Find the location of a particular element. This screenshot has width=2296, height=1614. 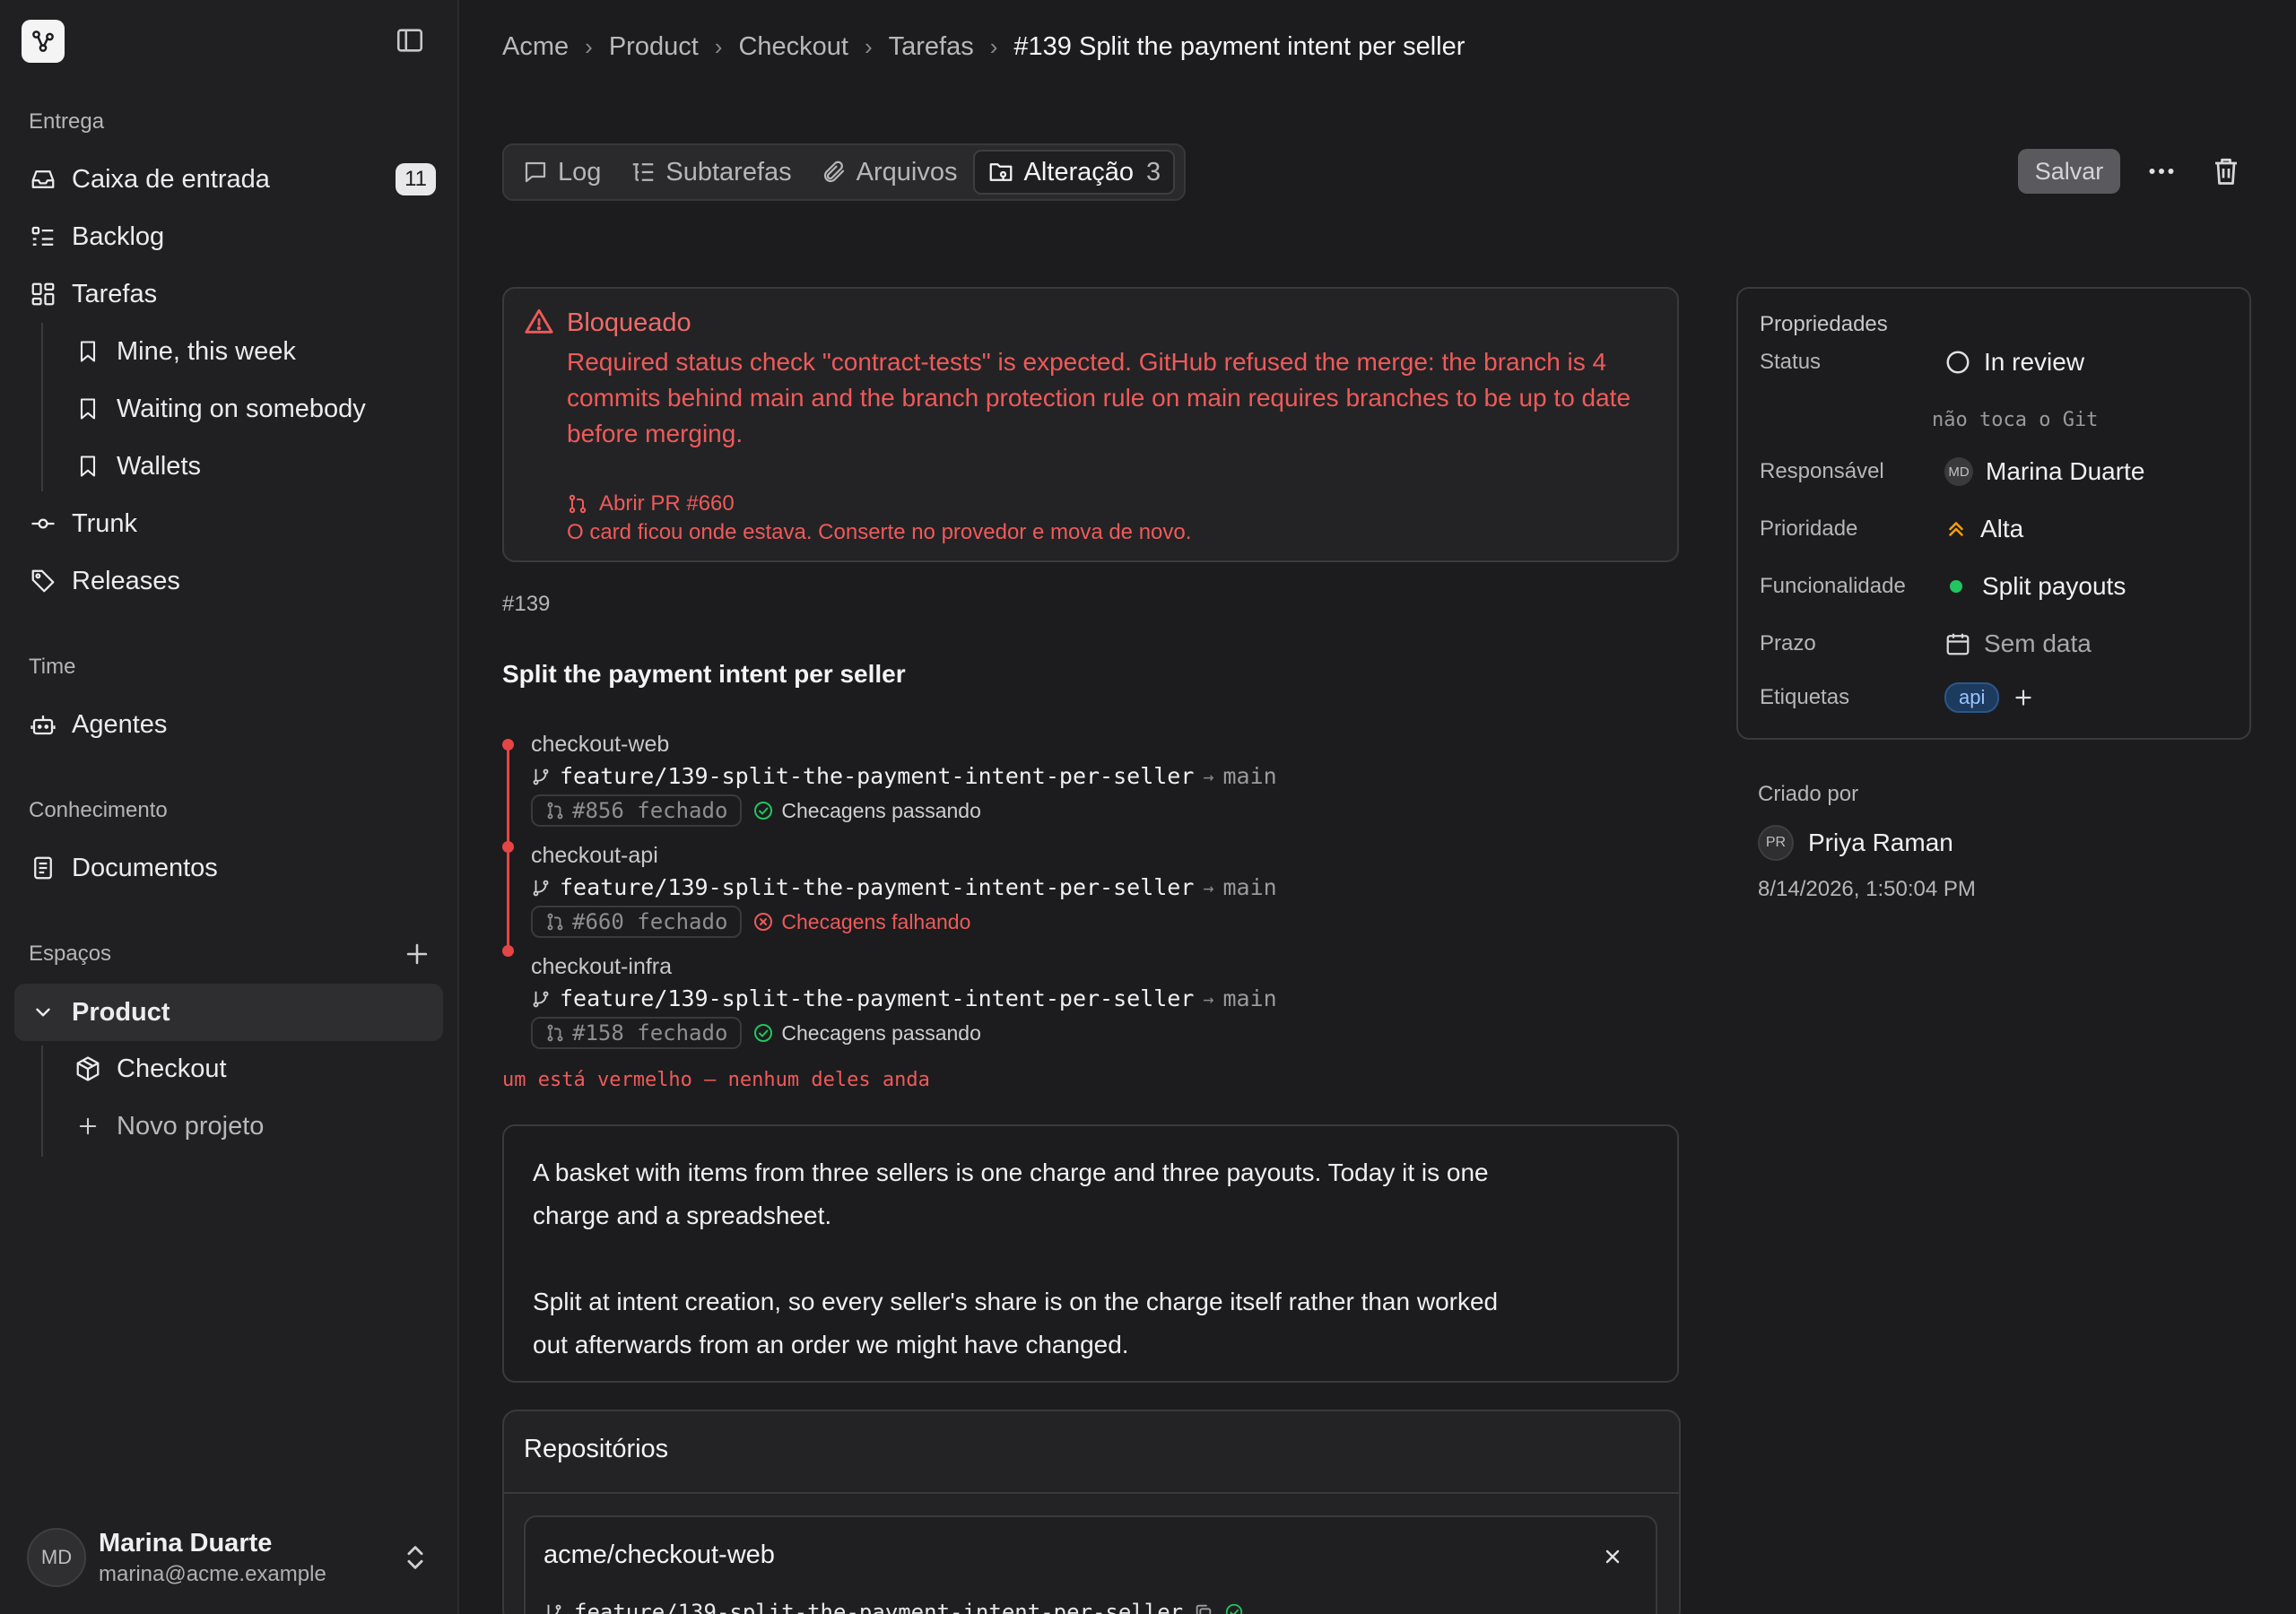

sidebar-toggle-icon is located at coordinates (410, 40).